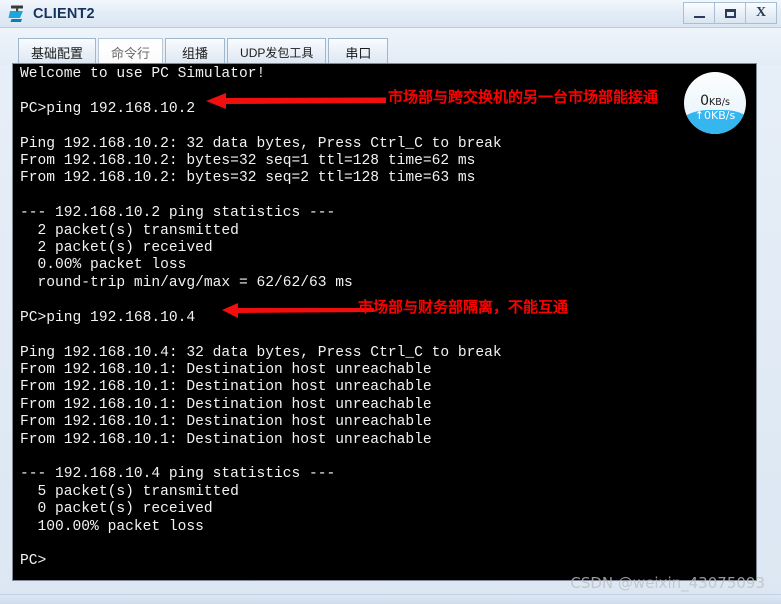 This screenshot has width=781, height=604. I want to click on download-rate-unit: KB/s, so click(719, 102).